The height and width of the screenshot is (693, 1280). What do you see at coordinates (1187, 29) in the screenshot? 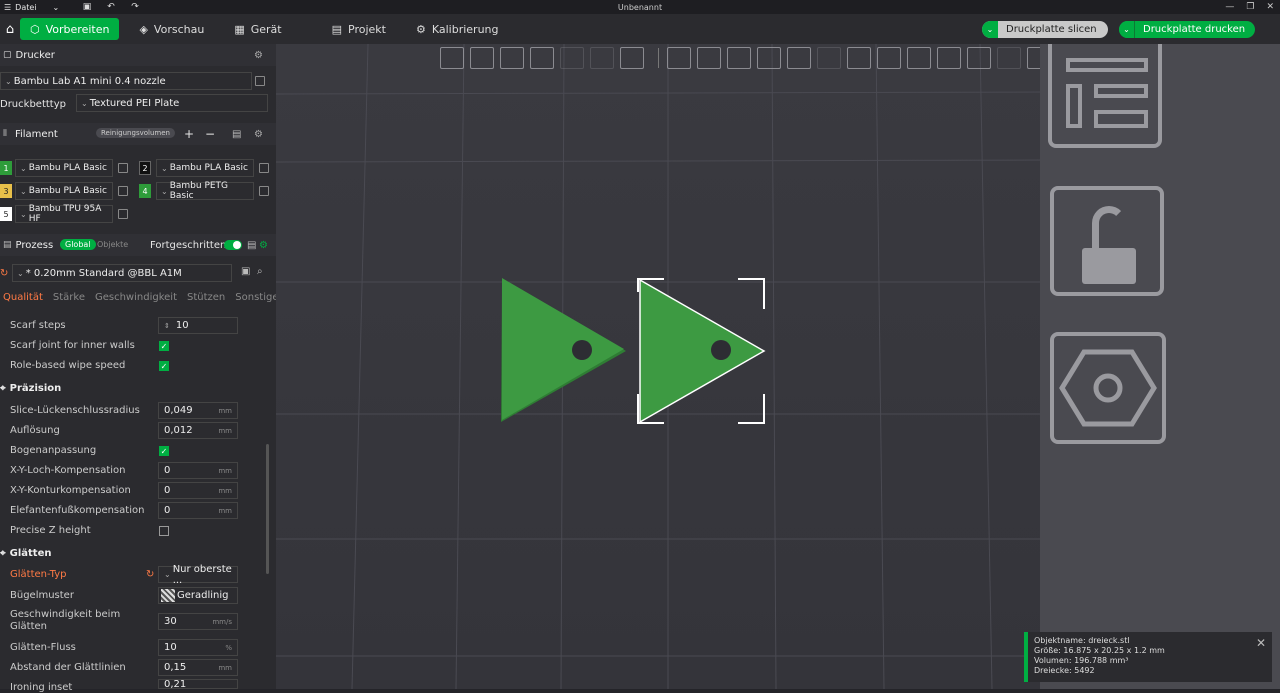
I see `print-plate-button: ⌄ Druckplatte drucken` at bounding box center [1187, 29].